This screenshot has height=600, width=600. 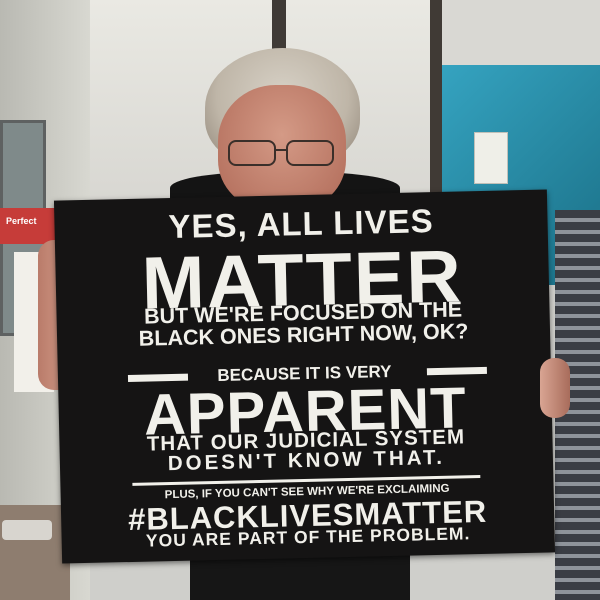 I want to click on background-cups, so click(x=27, y=530).